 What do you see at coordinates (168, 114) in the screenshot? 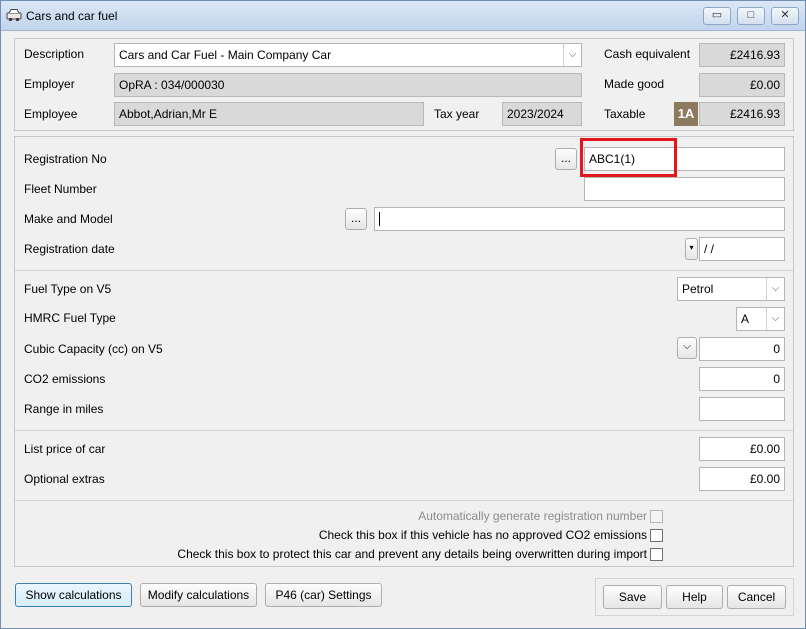
I see `employee-value: Abbot,Adrian,Mr E` at bounding box center [168, 114].